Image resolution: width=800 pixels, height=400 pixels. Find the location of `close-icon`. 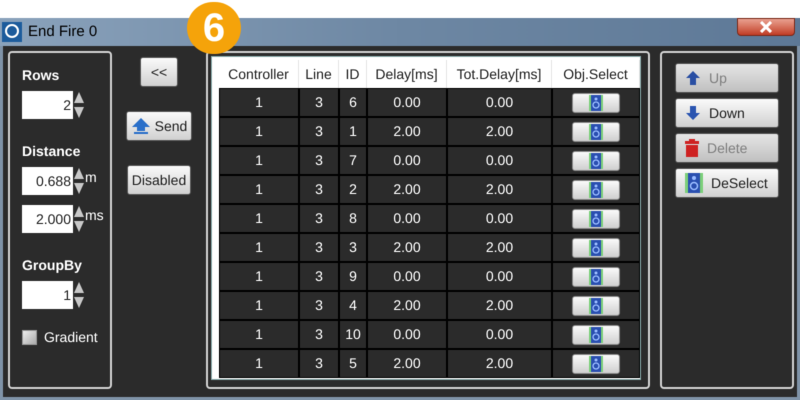

close-icon is located at coordinates (766, 27).